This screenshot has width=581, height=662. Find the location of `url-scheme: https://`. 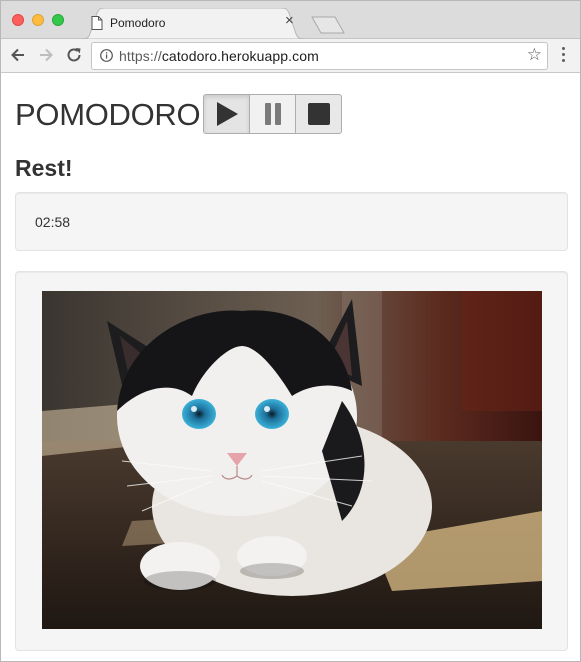

url-scheme: https:// is located at coordinates (140, 56).